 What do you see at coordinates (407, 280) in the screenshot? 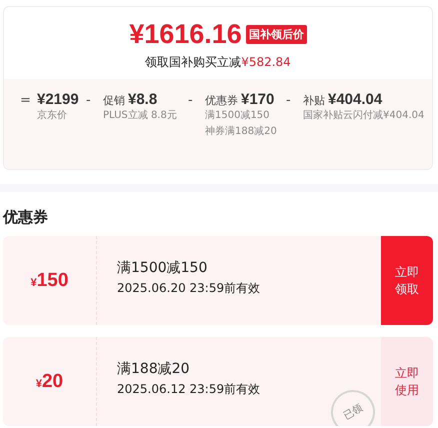
I see `coupon-action-button: 立即领取` at bounding box center [407, 280].